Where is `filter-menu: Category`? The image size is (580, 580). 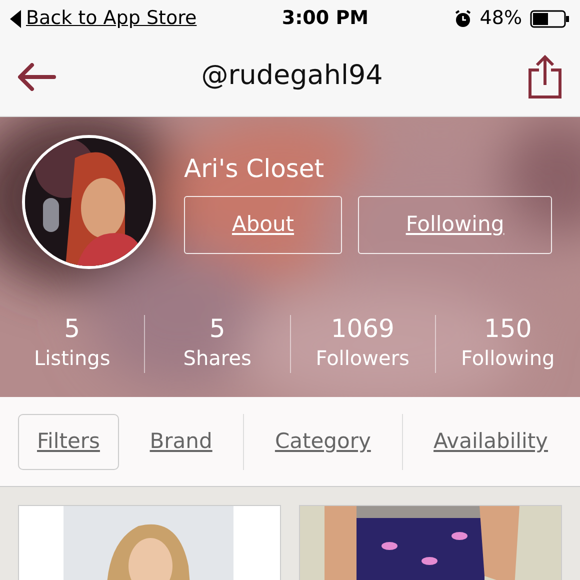 filter-menu: Category is located at coordinates (322, 442).